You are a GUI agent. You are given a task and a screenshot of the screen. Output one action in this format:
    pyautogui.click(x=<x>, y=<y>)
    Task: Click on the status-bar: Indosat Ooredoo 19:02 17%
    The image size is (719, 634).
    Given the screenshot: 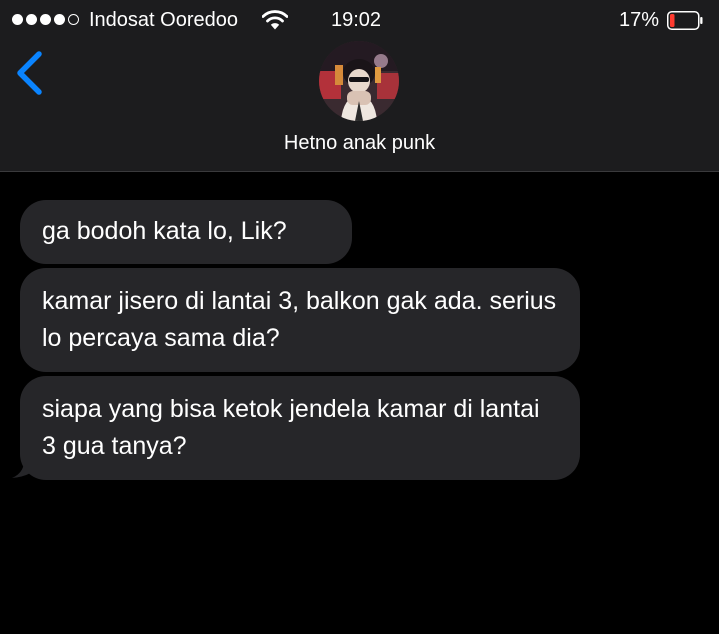 What is the action you would take?
    pyautogui.click(x=359, y=20)
    